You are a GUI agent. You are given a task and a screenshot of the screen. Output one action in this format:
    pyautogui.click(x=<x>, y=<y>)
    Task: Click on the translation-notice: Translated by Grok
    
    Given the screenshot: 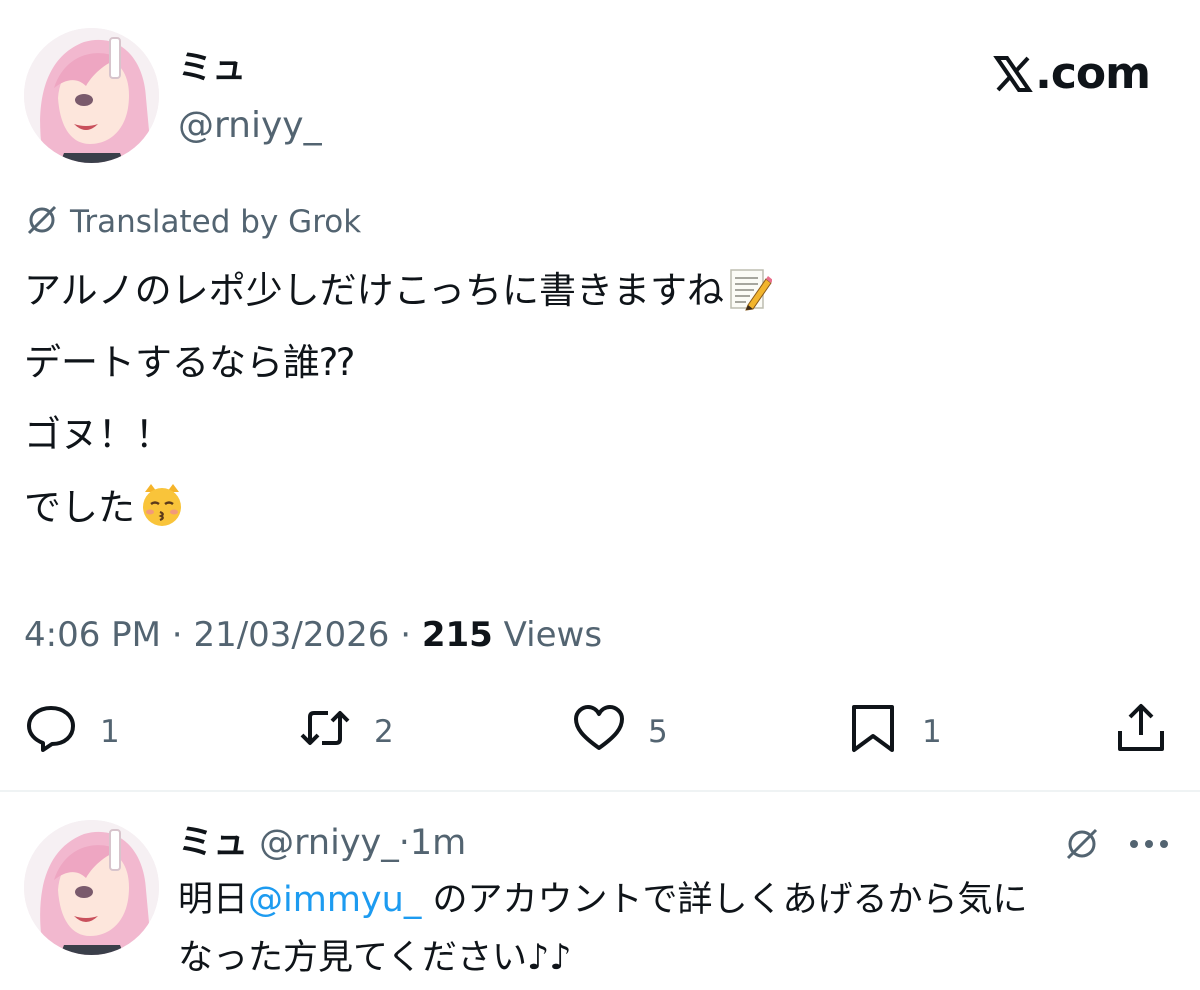 What is the action you would take?
    pyautogui.click(x=192, y=222)
    